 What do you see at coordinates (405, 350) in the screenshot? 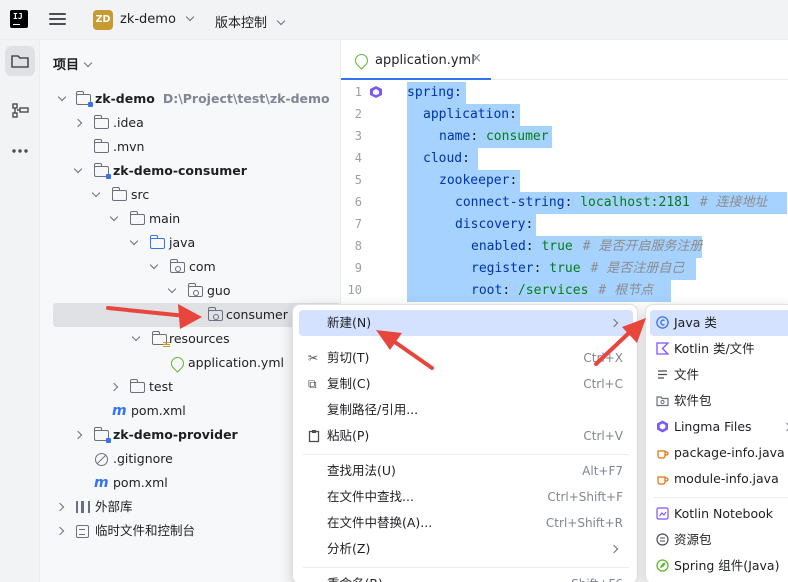
I see `annotation-arrow-new` at bounding box center [405, 350].